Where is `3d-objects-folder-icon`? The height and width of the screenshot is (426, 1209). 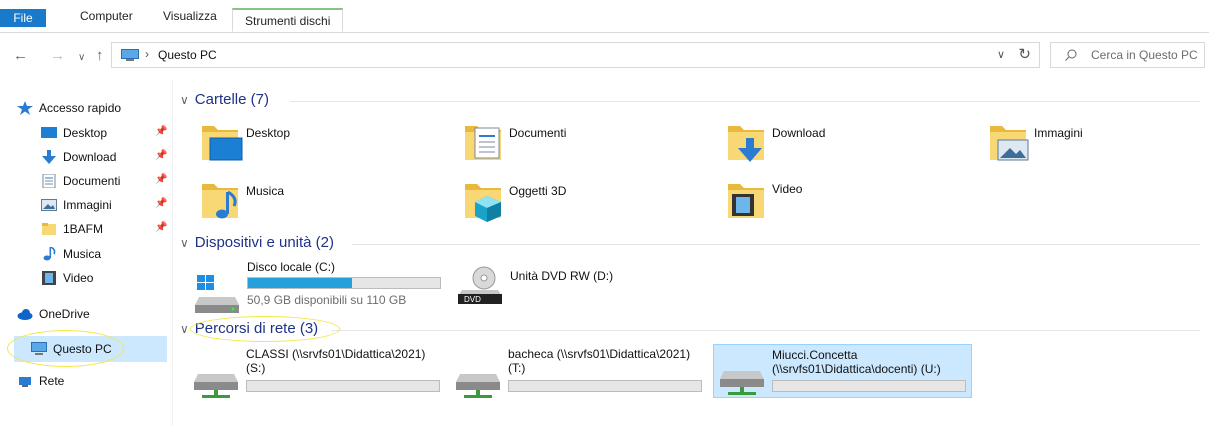
3d-objects-folder-icon is located at coordinates (483, 203).